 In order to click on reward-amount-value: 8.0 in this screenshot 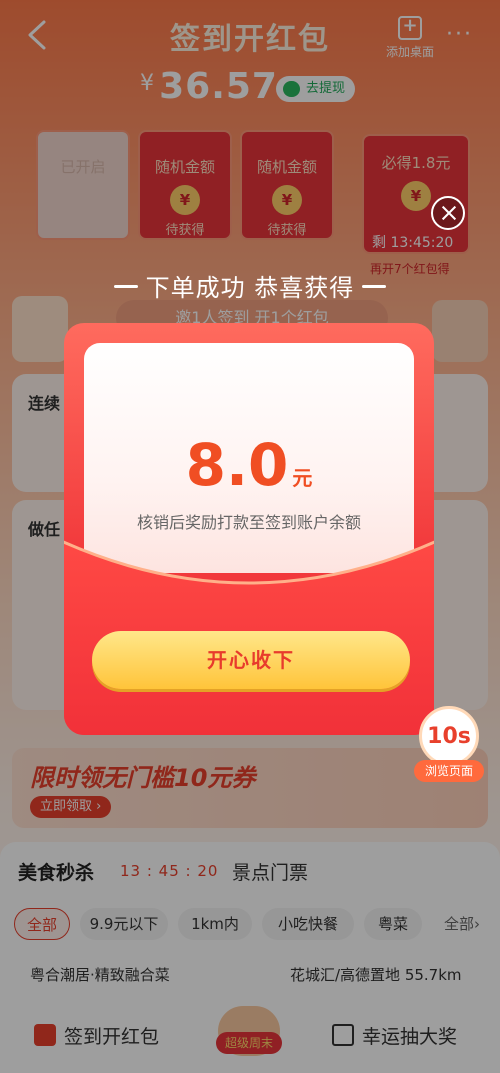, I will do `click(237, 465)`.